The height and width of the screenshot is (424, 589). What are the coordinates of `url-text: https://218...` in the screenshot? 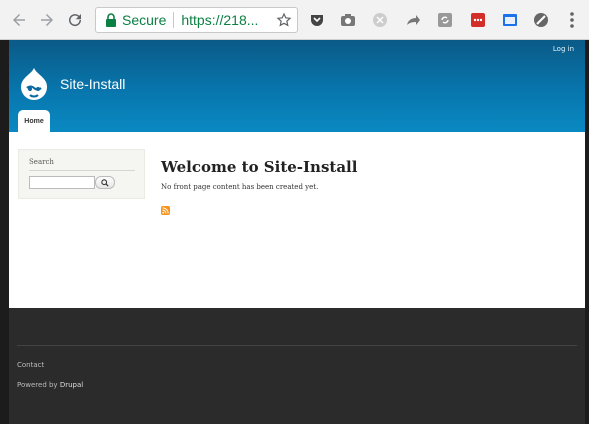 It's located at (219, 20).